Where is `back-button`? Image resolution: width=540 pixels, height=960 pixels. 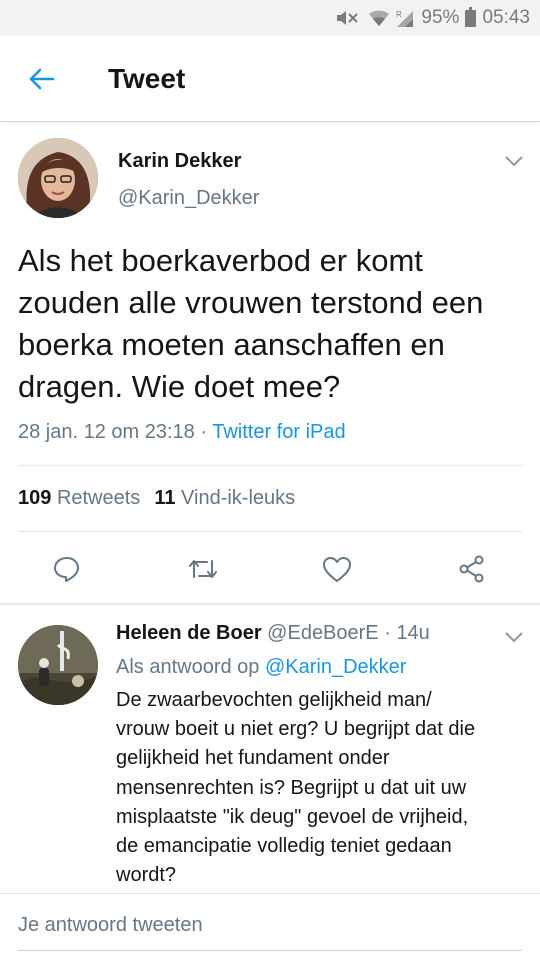
back-button is located at coordinates (42, 79).